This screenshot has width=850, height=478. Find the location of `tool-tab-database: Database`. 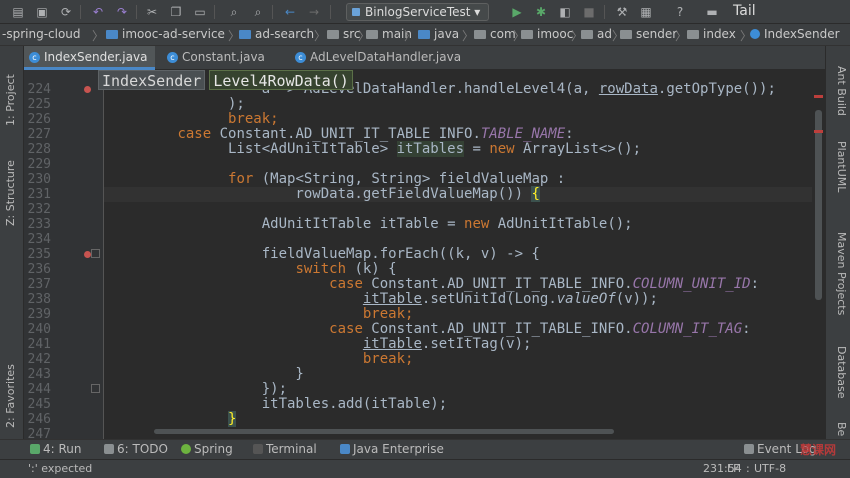

tool-tab-database: Database is located at coordinates (841, 372).